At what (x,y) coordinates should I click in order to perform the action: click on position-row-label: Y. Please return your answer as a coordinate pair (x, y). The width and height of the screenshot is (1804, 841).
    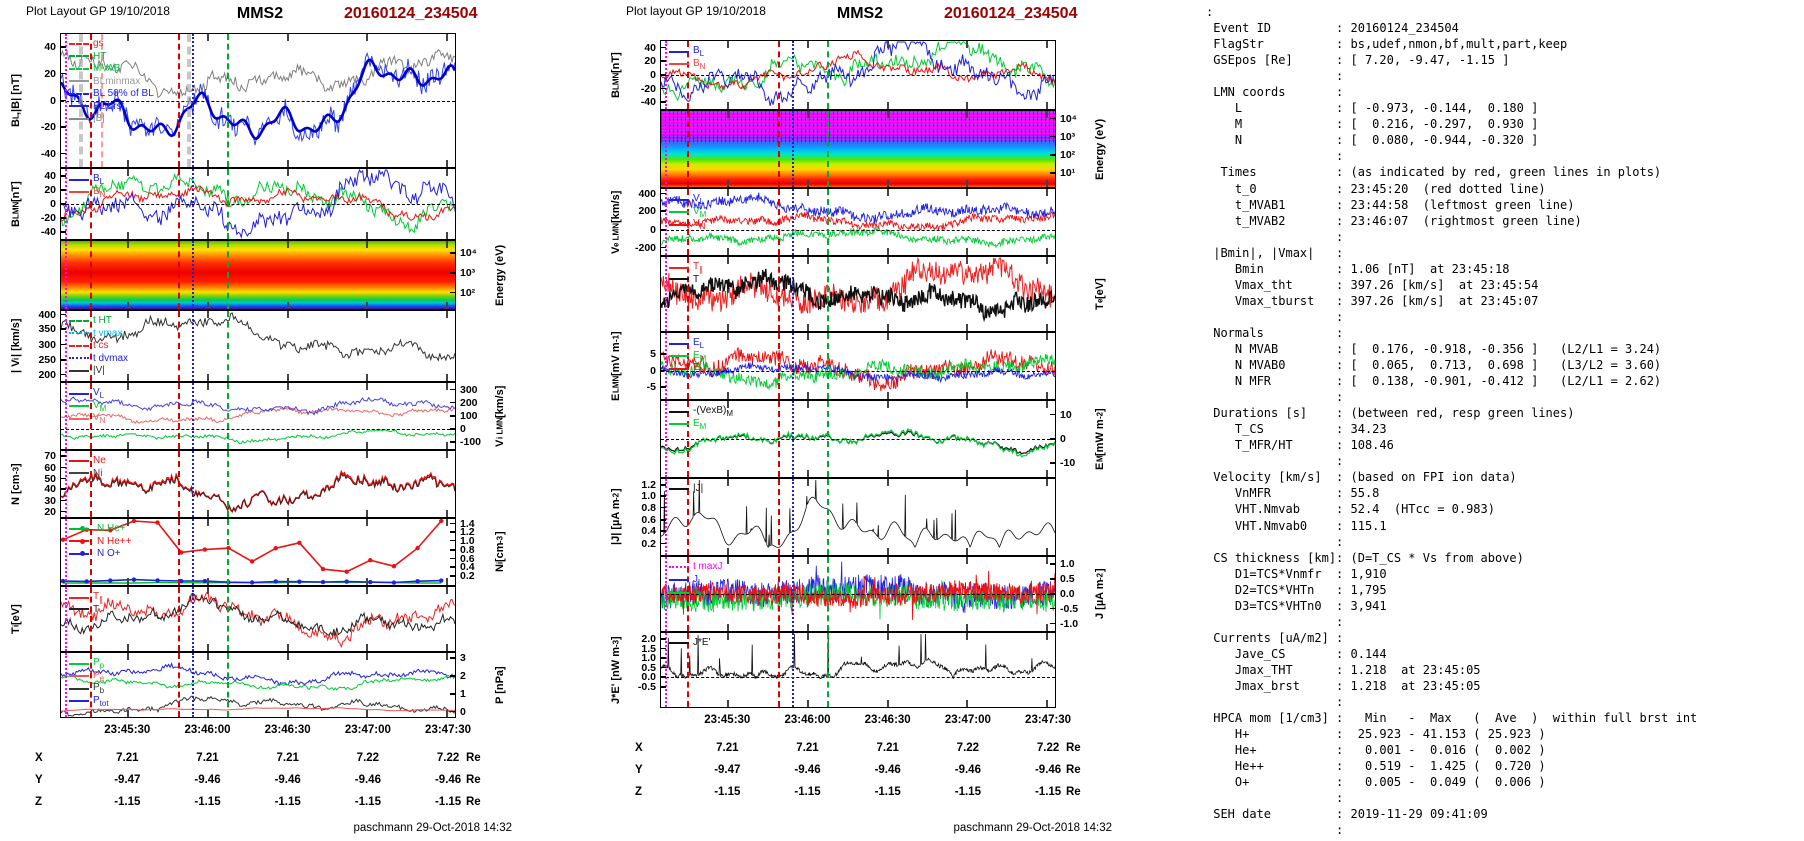
    Looking at the image, I should click on (639, 770).